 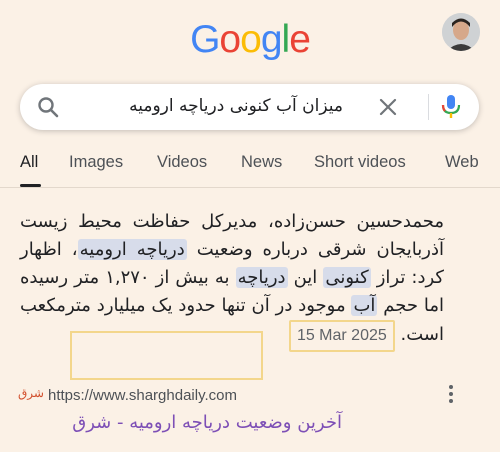 I want to click on active-tab-indicator, so click(x=30, y=185).